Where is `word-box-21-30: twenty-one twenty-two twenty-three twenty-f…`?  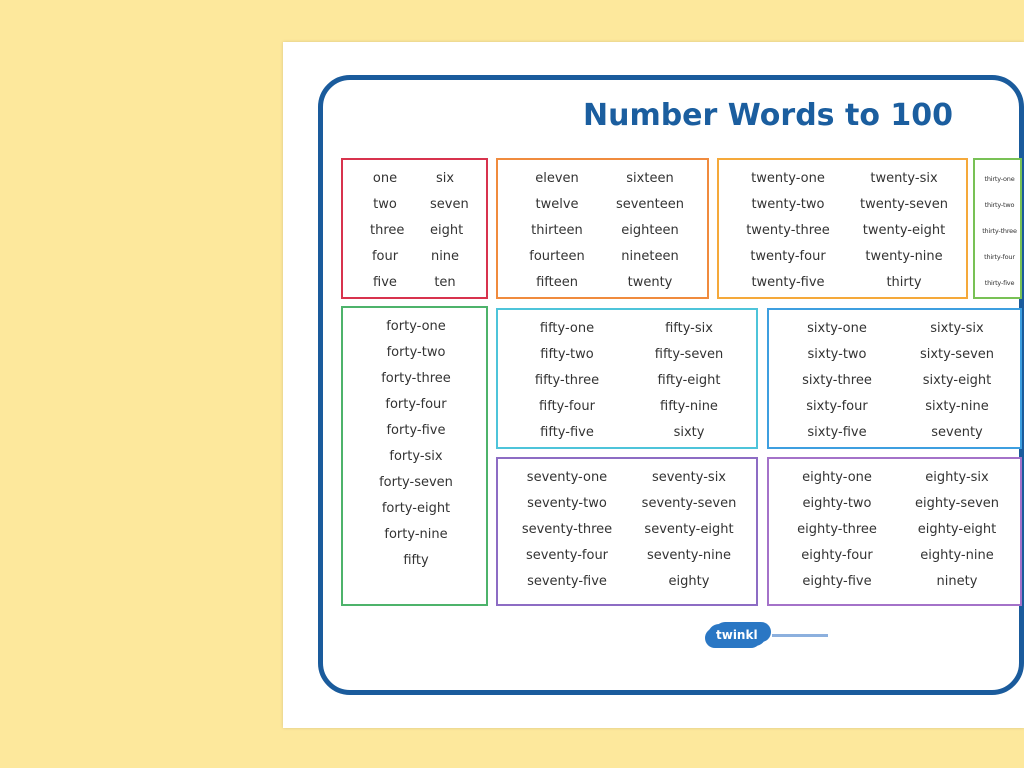 word-box-21-30: twenty-one twenty-two twenty-three twenty-f… is located at coordinates (842, 228).